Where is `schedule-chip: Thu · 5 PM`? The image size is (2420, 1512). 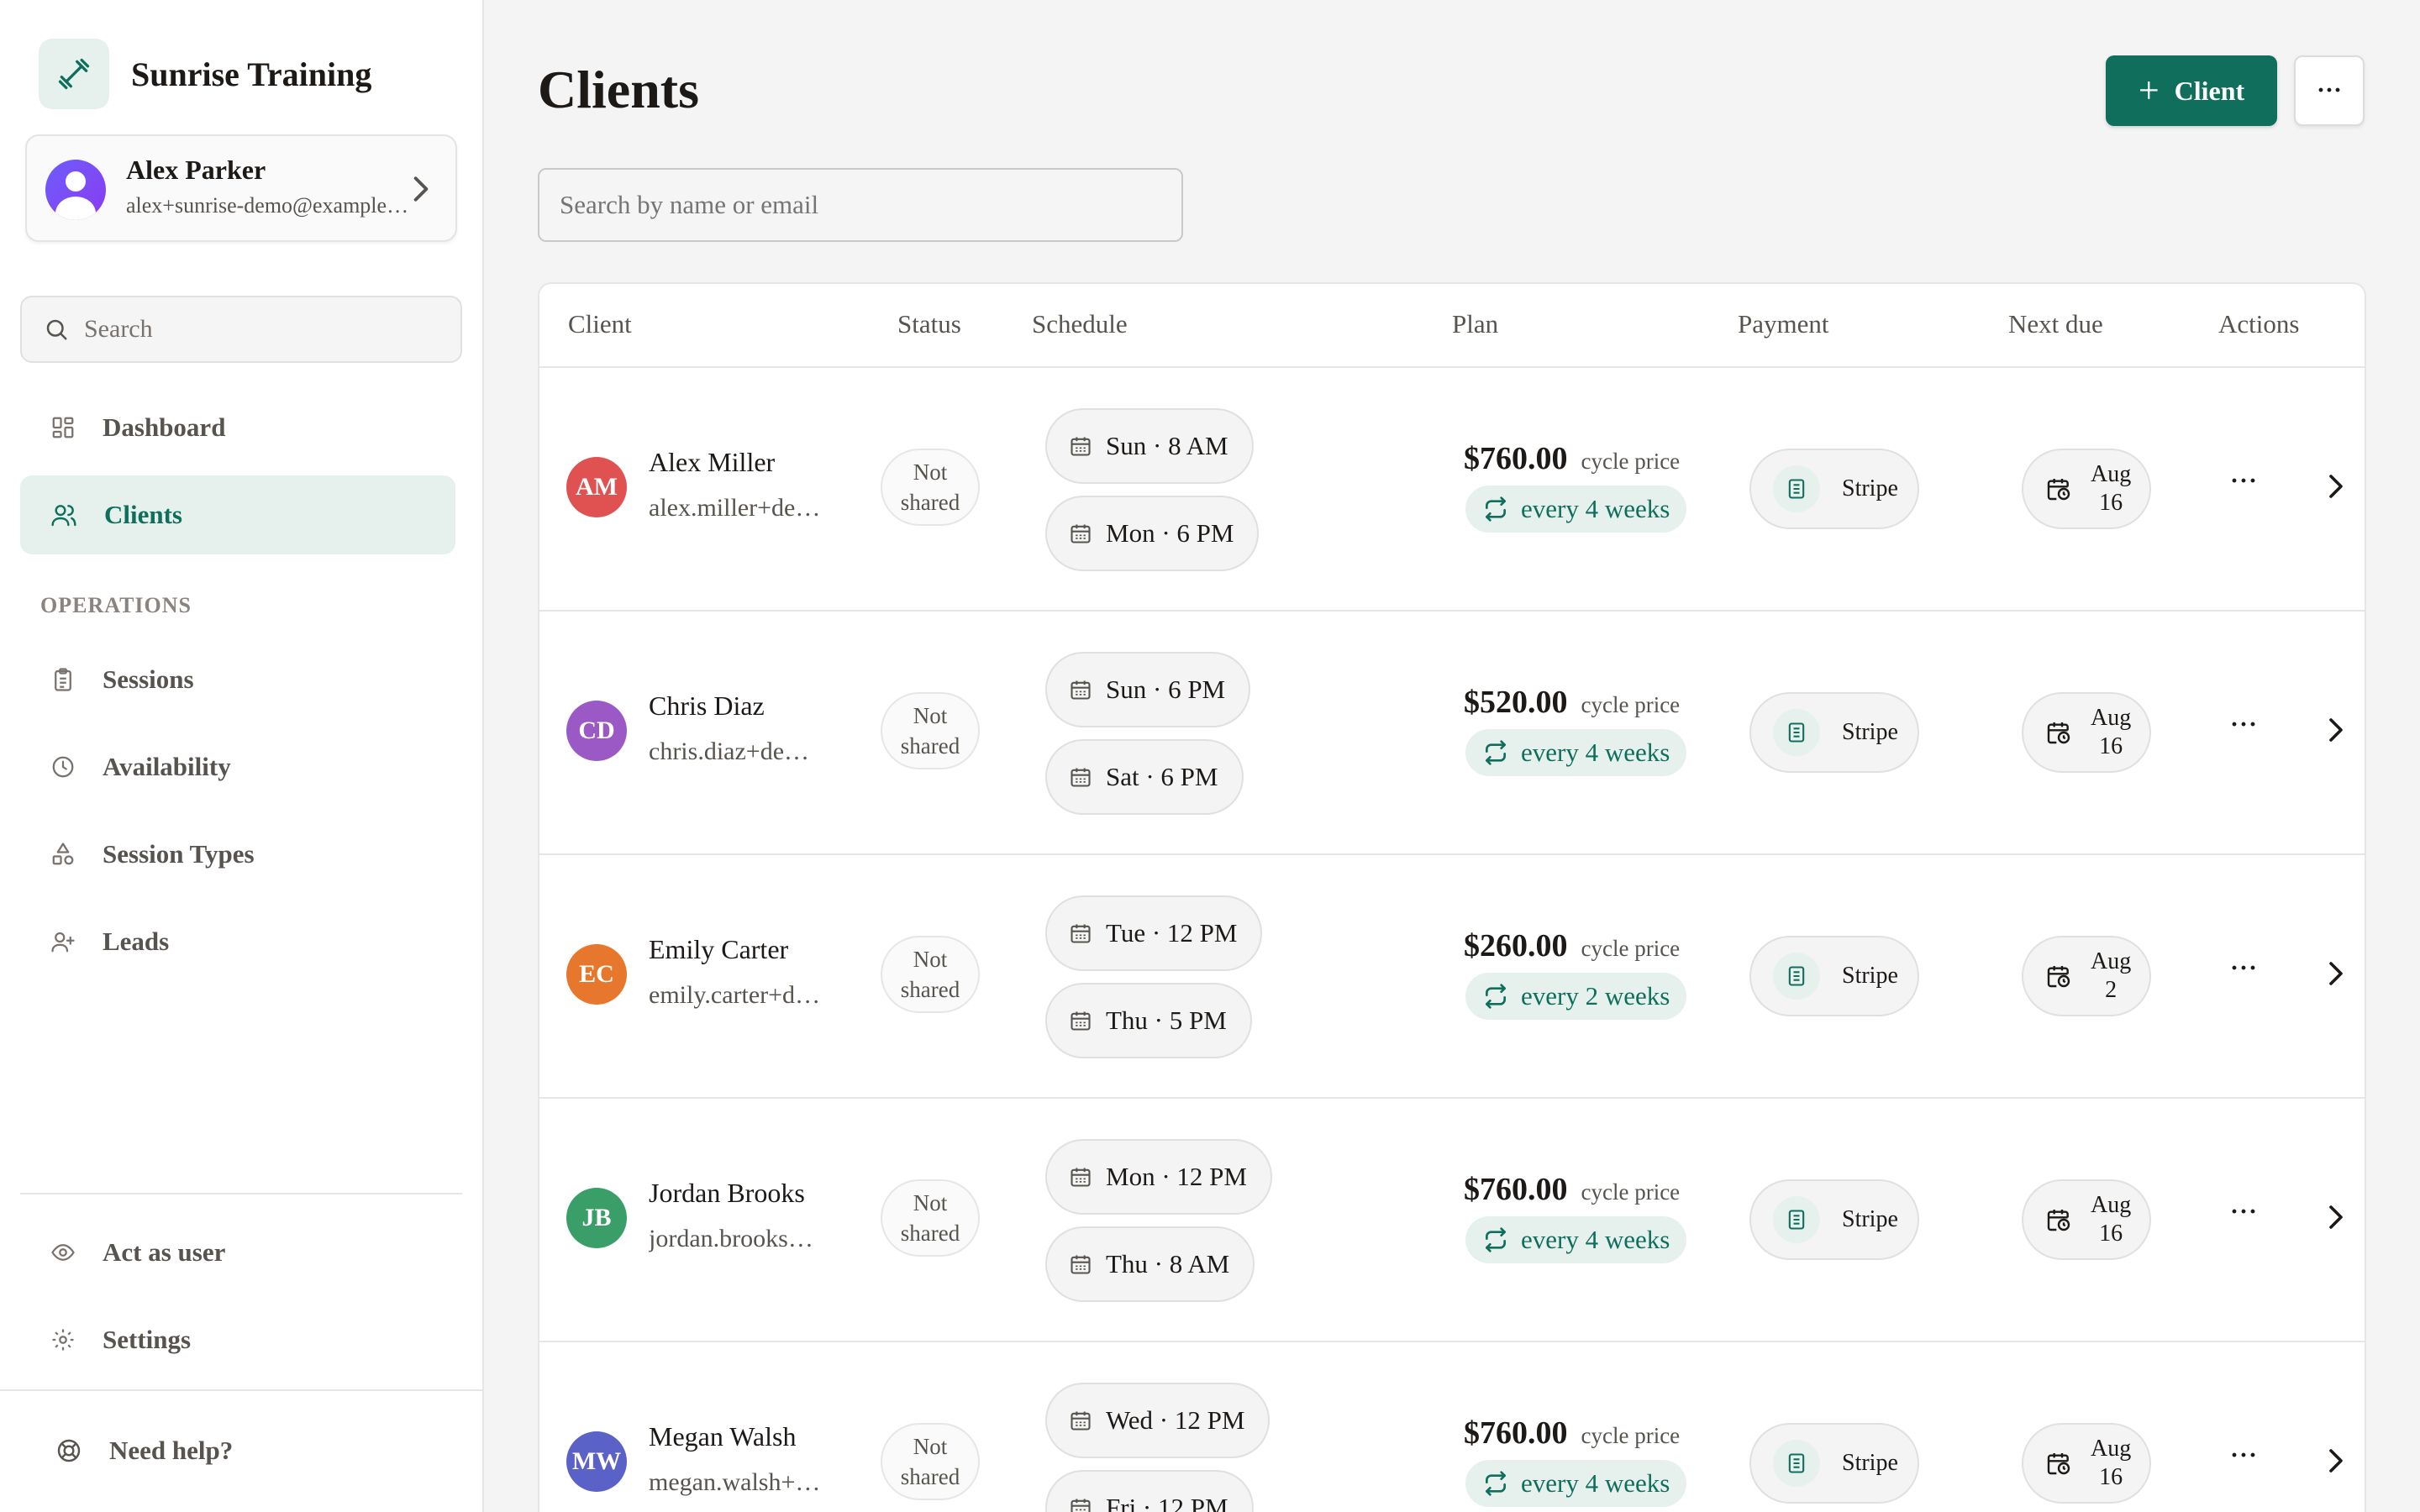
schedule-chip: Thu · 5 PM is located at coordinates (1148, 1020).